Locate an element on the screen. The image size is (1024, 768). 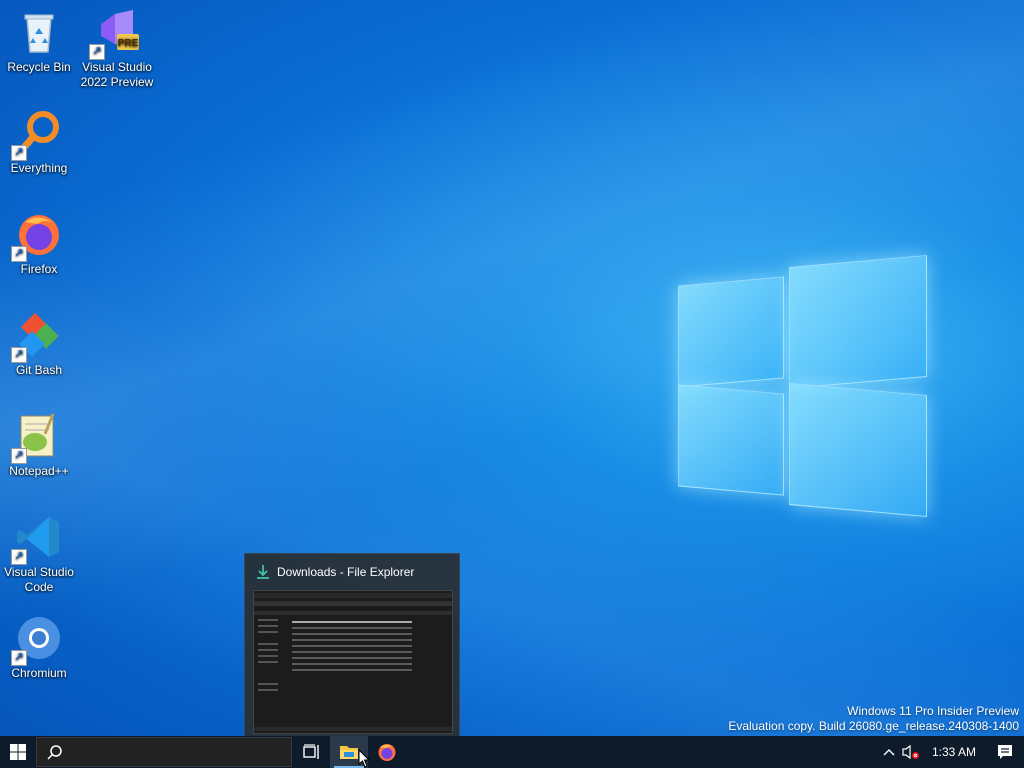
taskbar-clock: 1:33 AM is located at coordinates (954, 752).